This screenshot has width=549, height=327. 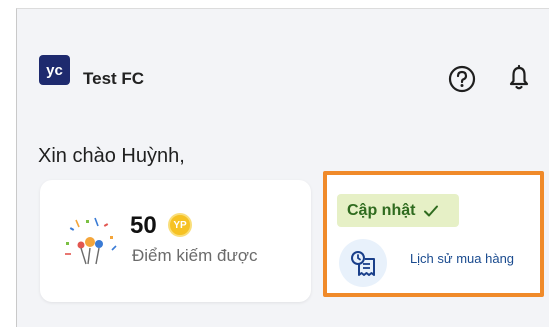 I want to click on update-badge-text: Cập nhật, so click(x=381, y=210).